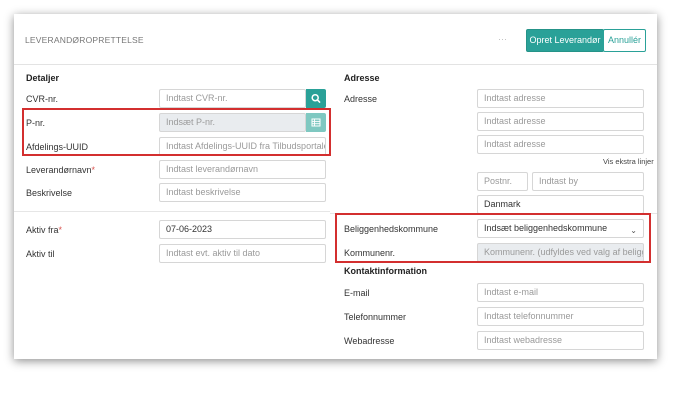 The width and height of the screenshot is (691, 393). I want to click on phone-input: Indtast telefonnummer, so click(560, 316).